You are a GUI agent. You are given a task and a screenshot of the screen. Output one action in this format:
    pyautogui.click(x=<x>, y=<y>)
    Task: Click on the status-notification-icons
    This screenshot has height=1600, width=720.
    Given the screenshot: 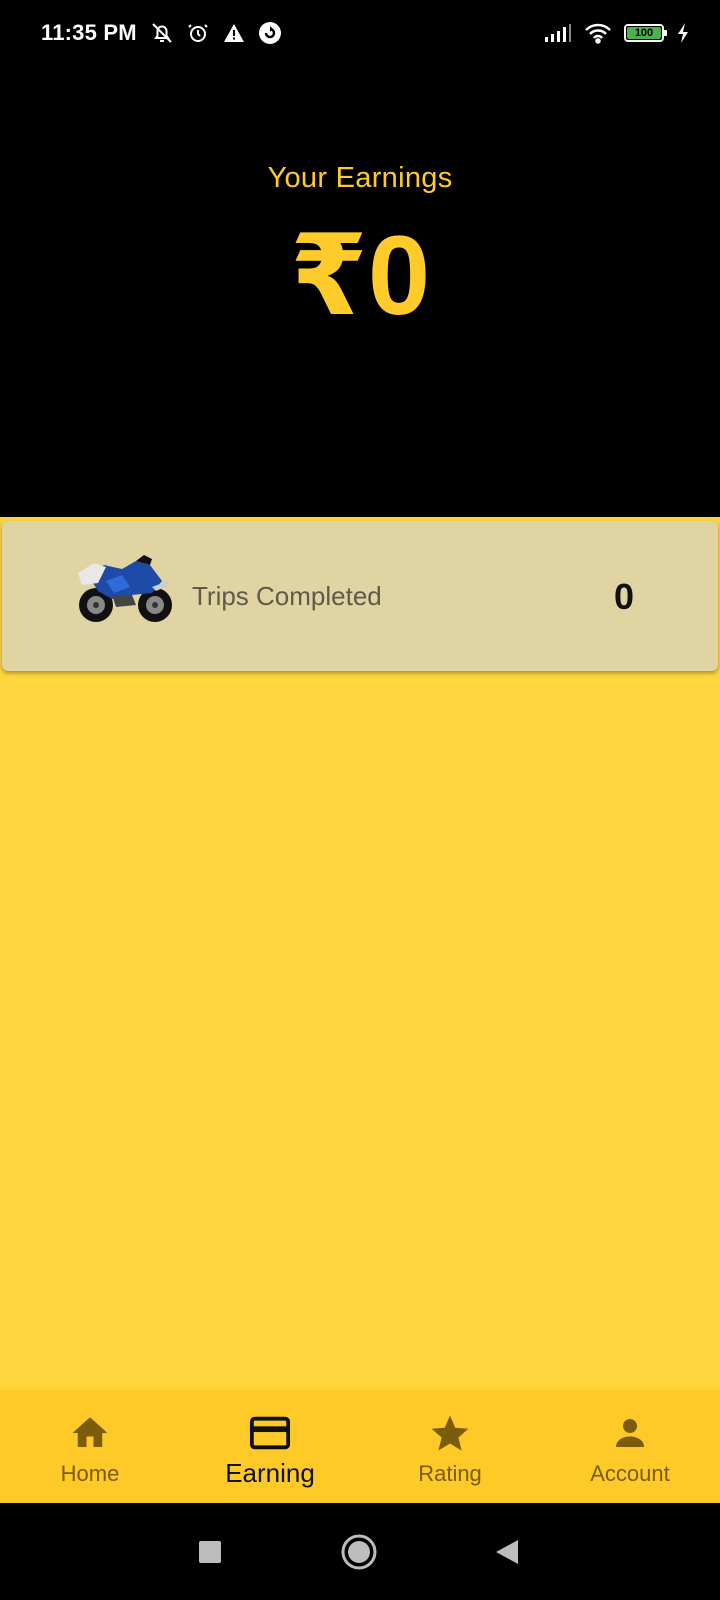 What is the action you would take?
    pyautogui.click(x=216, y=33)
    